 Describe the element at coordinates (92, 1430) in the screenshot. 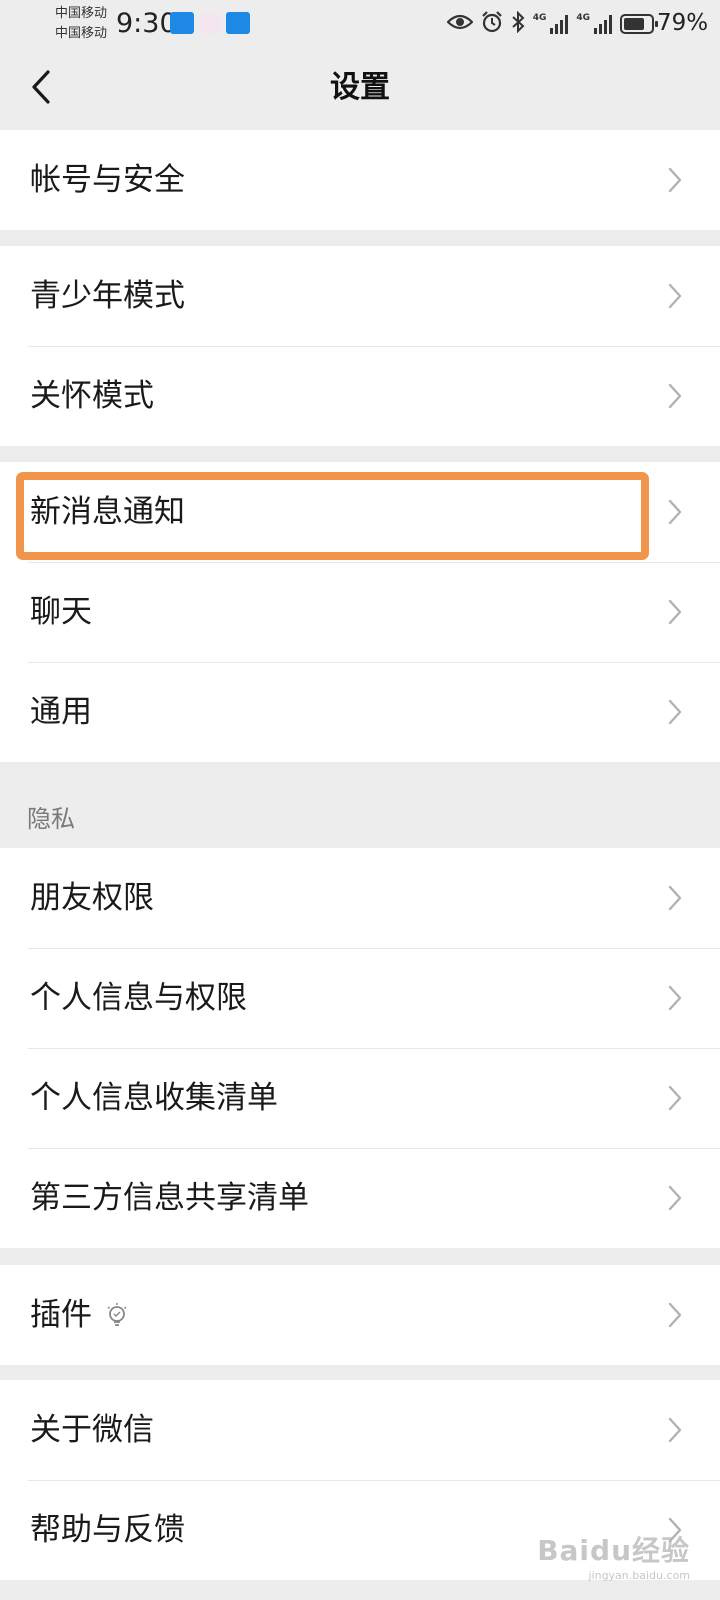

I see `setting-label: 关于微信` at that location.